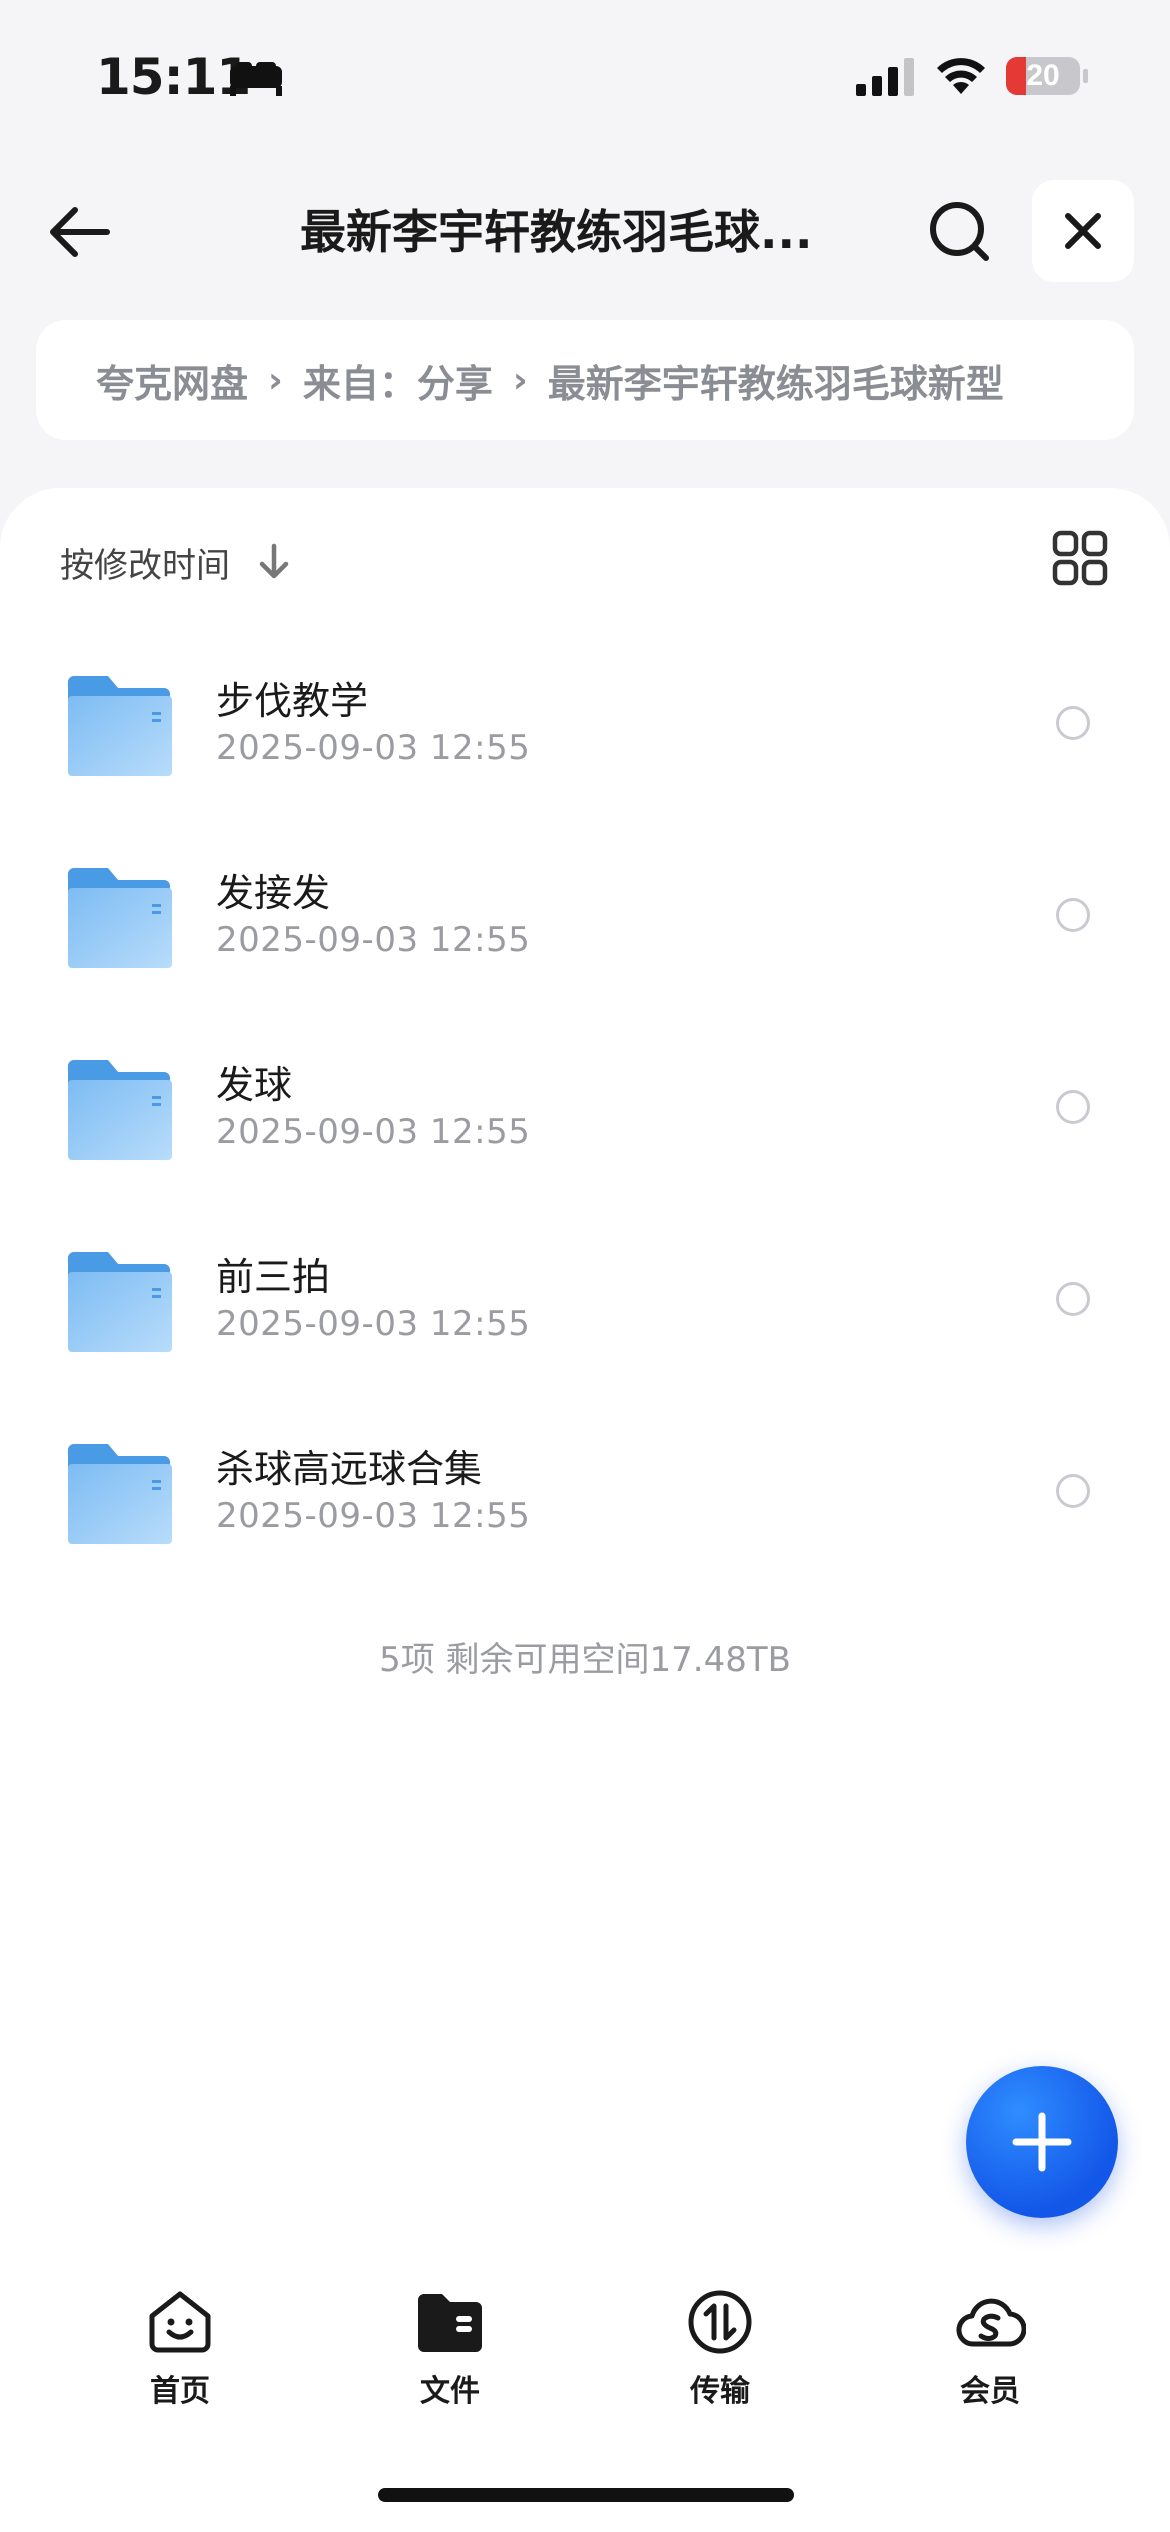 This screenshot has height=2532, width=1170. What do you see at coordinates (450, 2391) in the screenshot?
I see `tab-label: 文件` at bounding box center [450, 2391].